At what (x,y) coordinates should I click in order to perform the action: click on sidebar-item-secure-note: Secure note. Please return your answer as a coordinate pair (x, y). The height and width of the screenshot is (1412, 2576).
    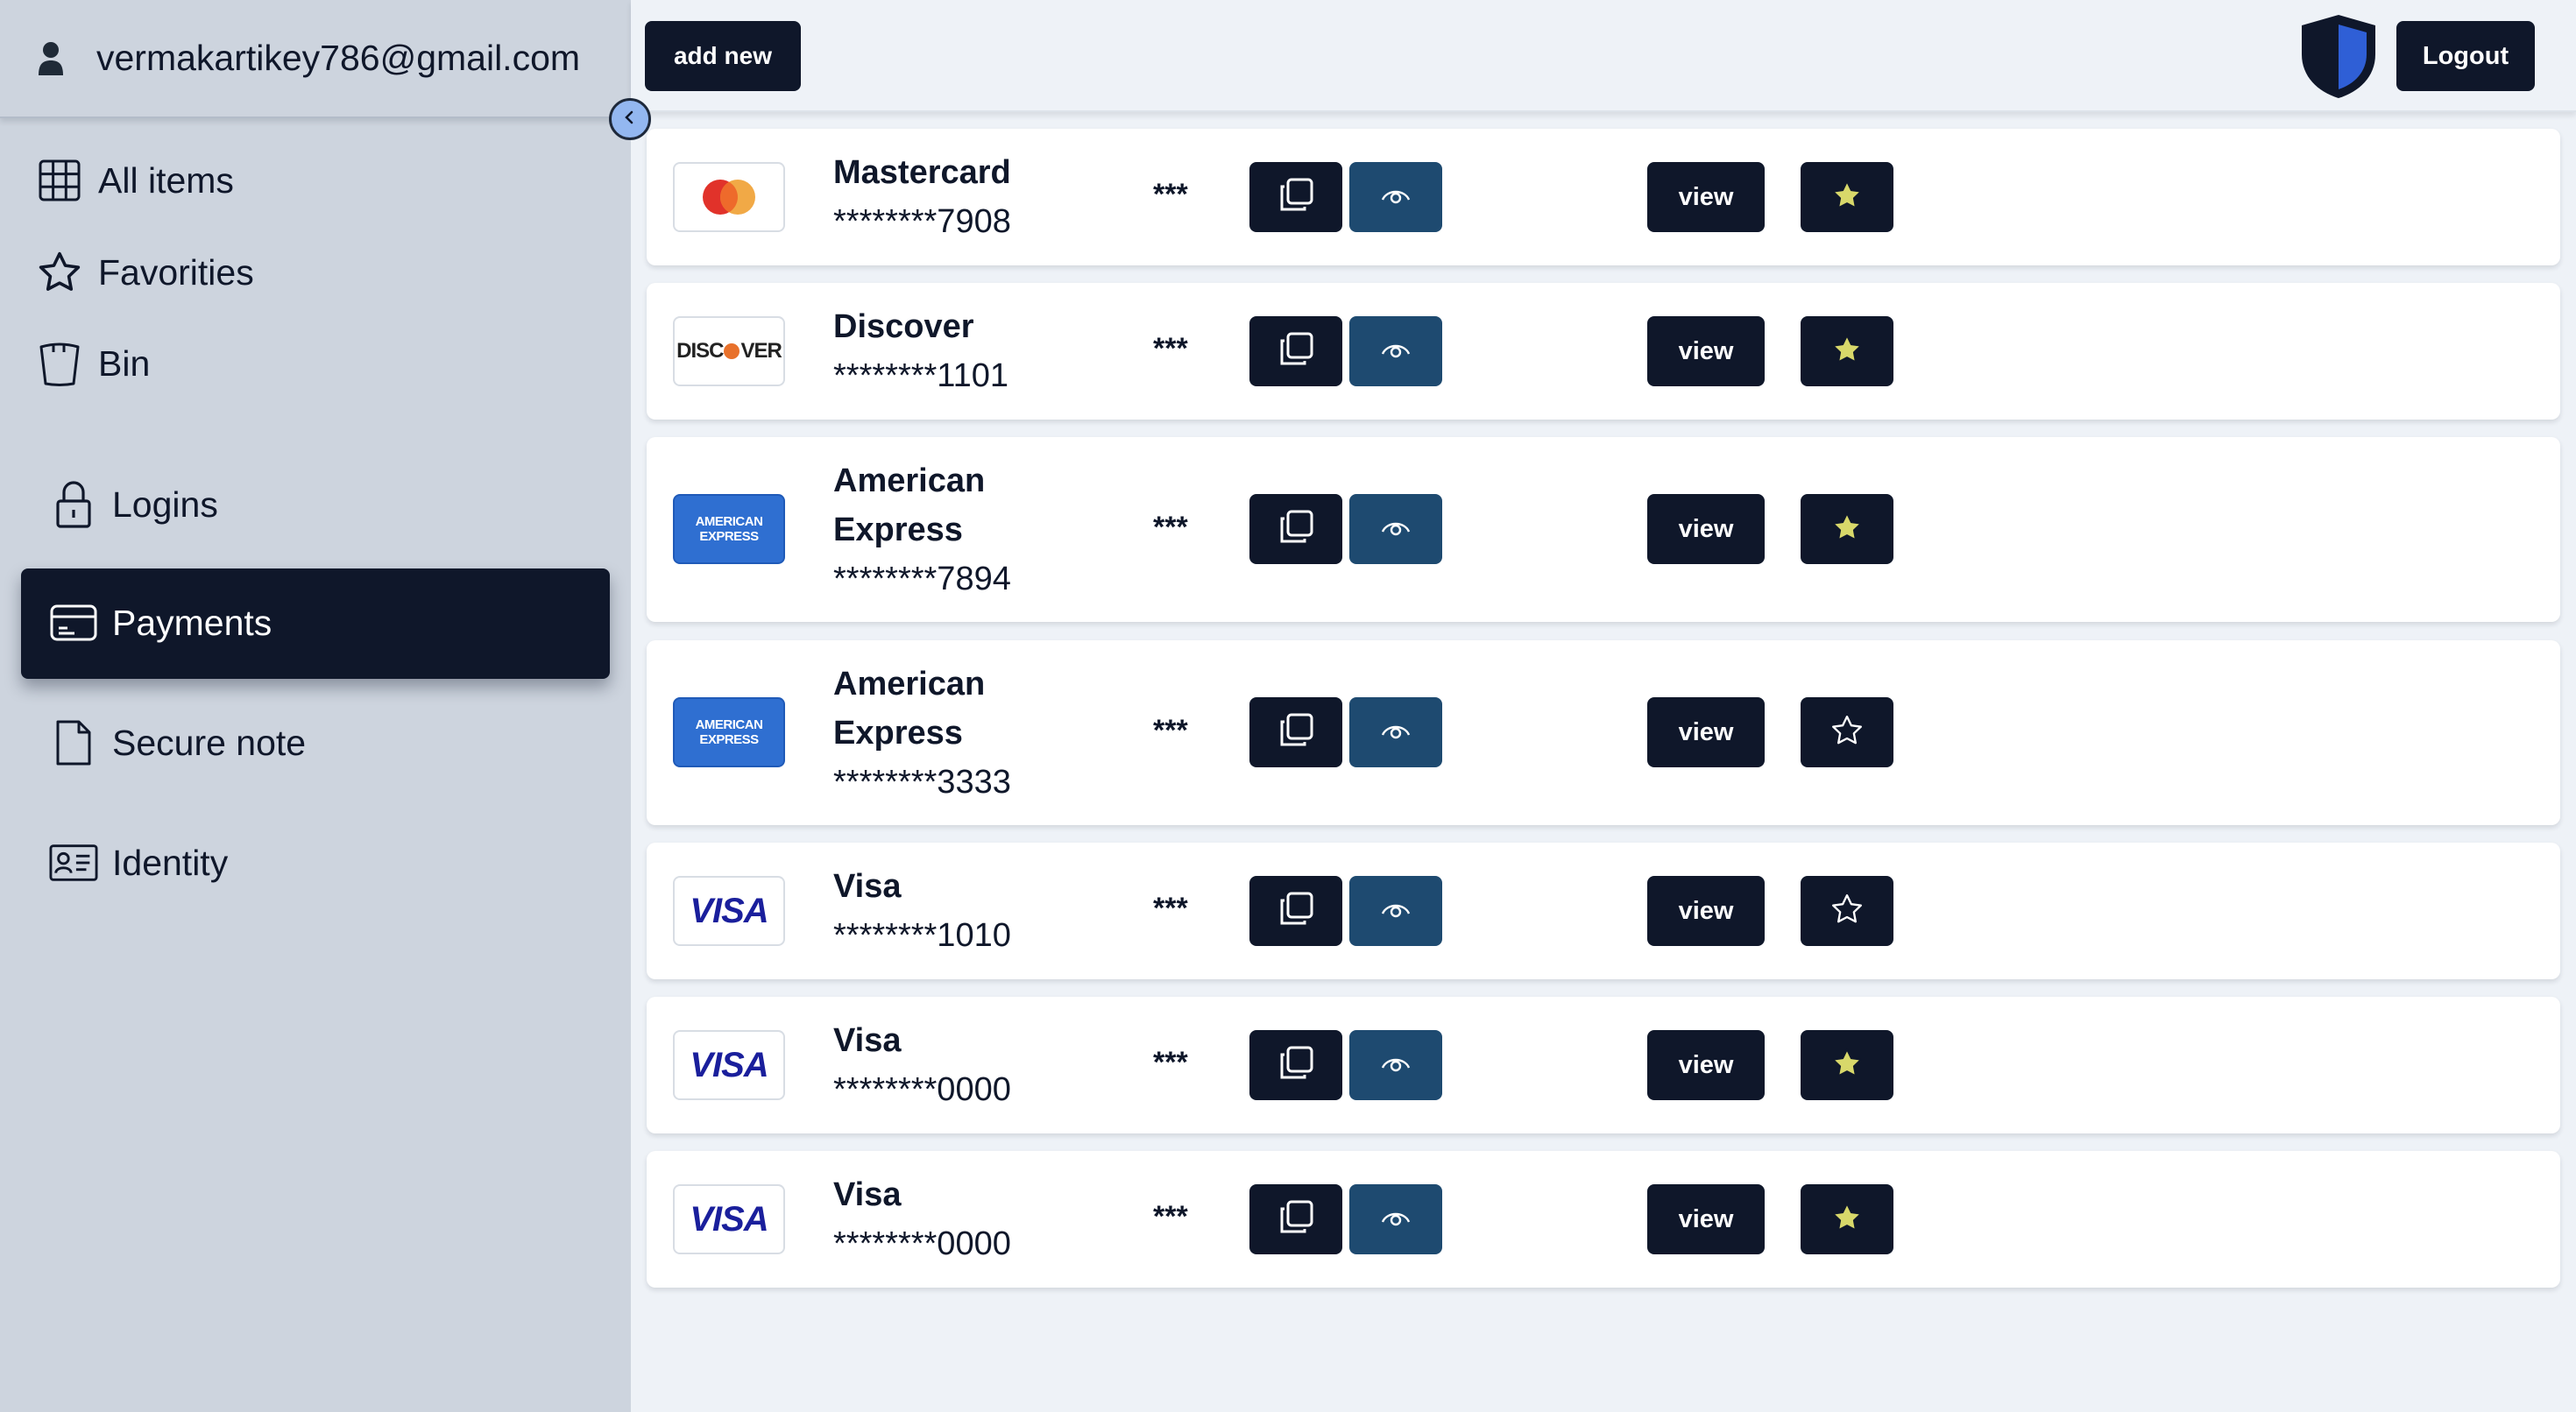
    Looking at the image, I should click on (177, 742).